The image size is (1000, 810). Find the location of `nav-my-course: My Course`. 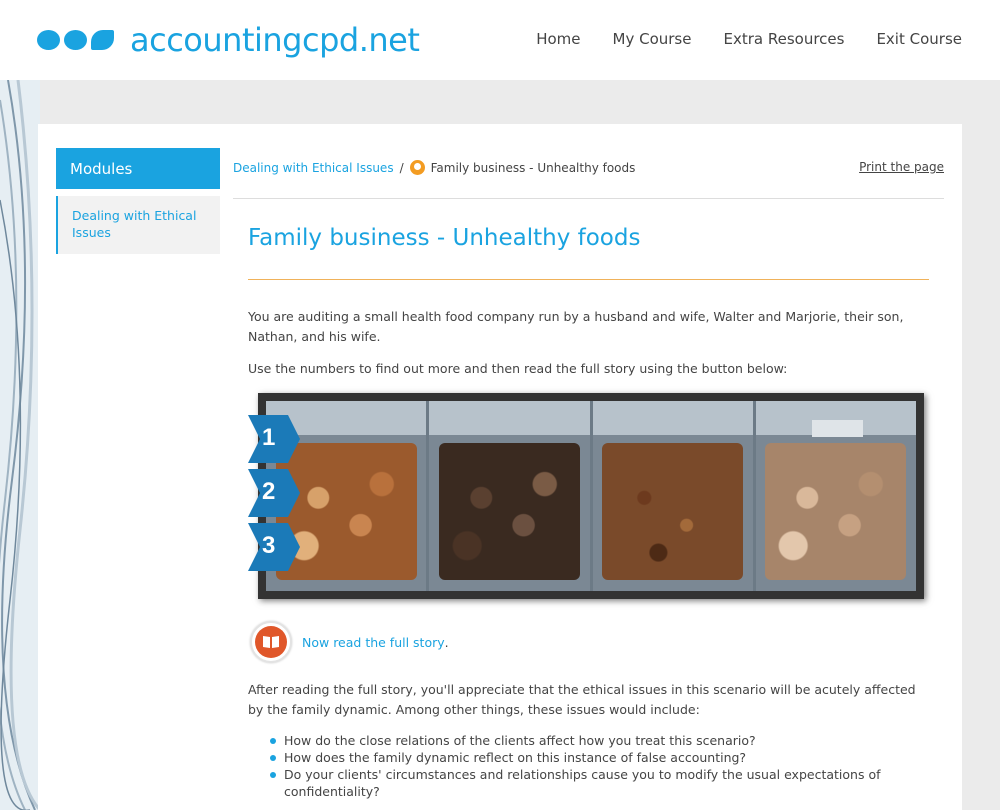

nav-my-course: My Course is located at coordinates (652, 39).